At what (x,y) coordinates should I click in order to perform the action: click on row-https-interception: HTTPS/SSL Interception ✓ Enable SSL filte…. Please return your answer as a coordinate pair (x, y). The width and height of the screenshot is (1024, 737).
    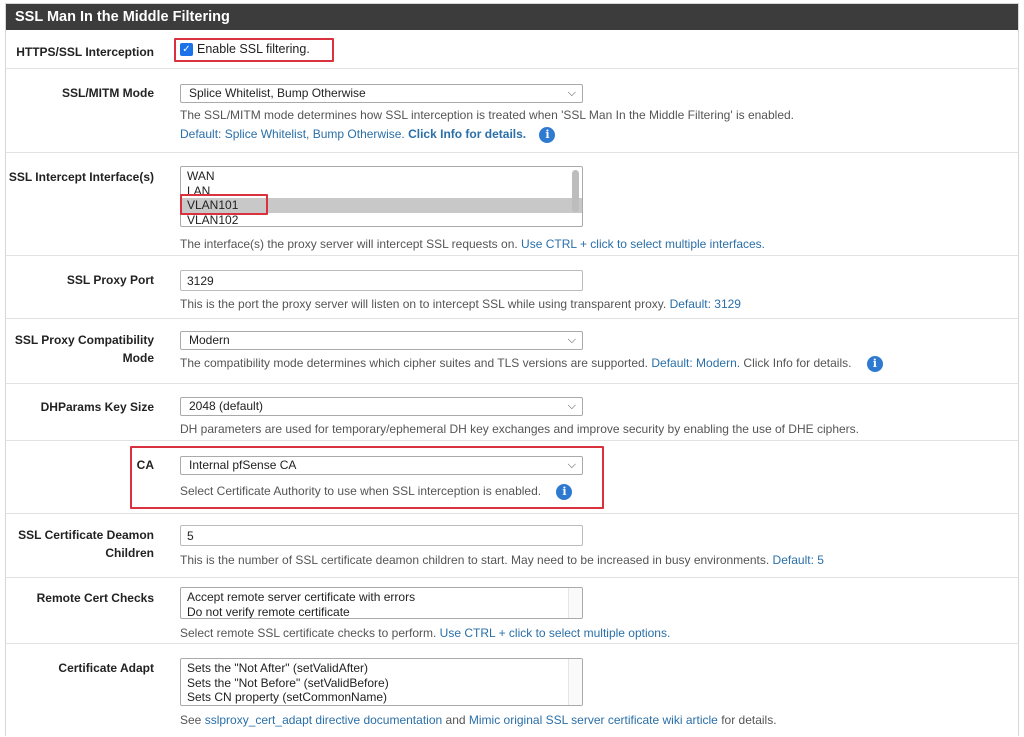
    Looking at the image, I should click on (512, 50).